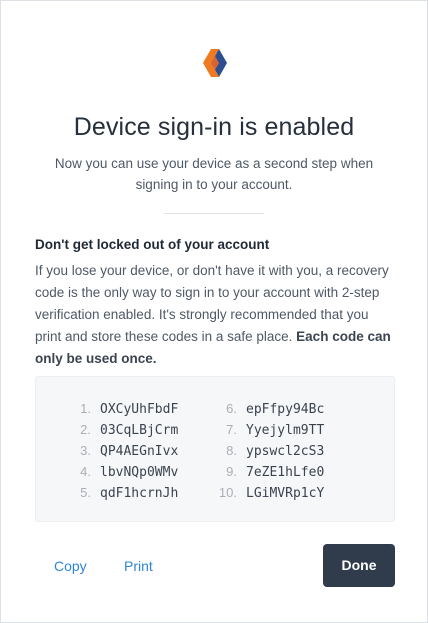 Image resolution: width=428 pixels, height=623 pixels. I want to click on code-number: 6., so click(231, 408).